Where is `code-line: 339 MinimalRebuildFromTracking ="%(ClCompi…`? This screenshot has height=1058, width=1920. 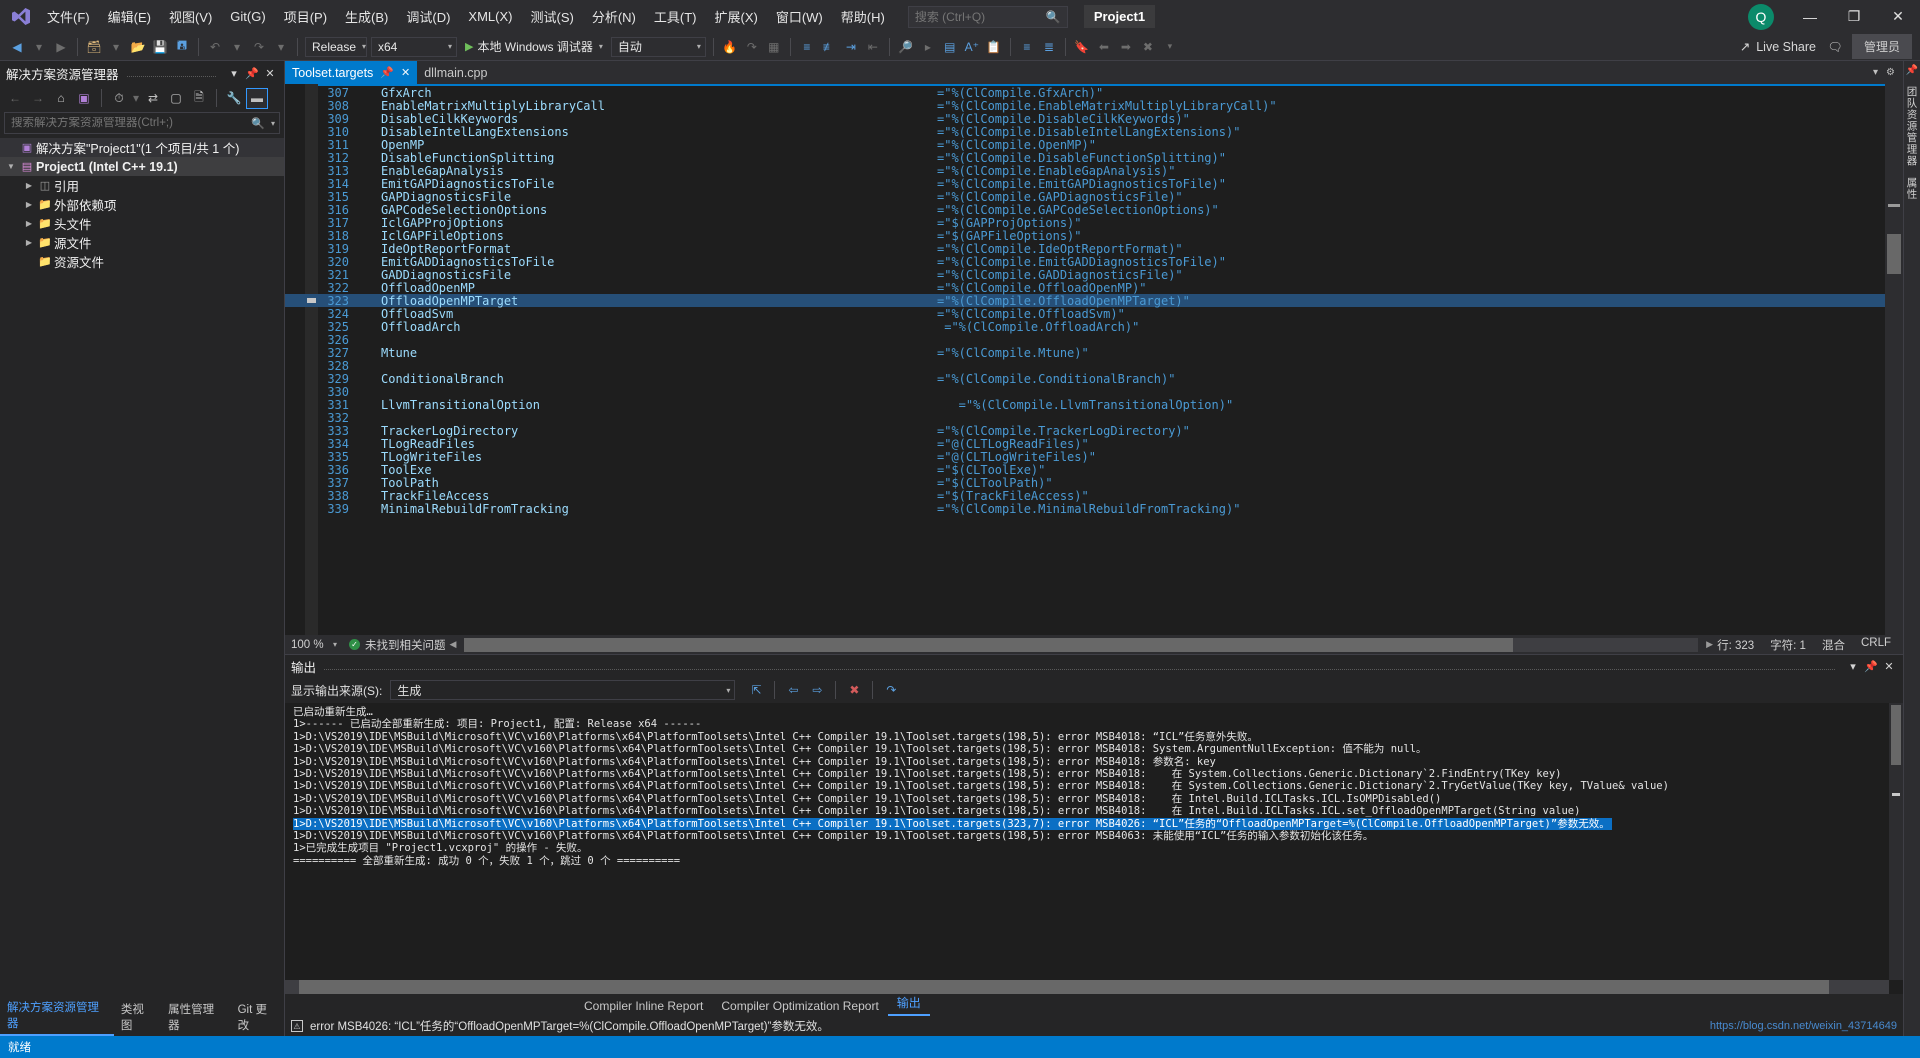 code-line: 339 MinimalRebuildFromTracking ="%(ClCompi… is located at coordinates (1085, 509).